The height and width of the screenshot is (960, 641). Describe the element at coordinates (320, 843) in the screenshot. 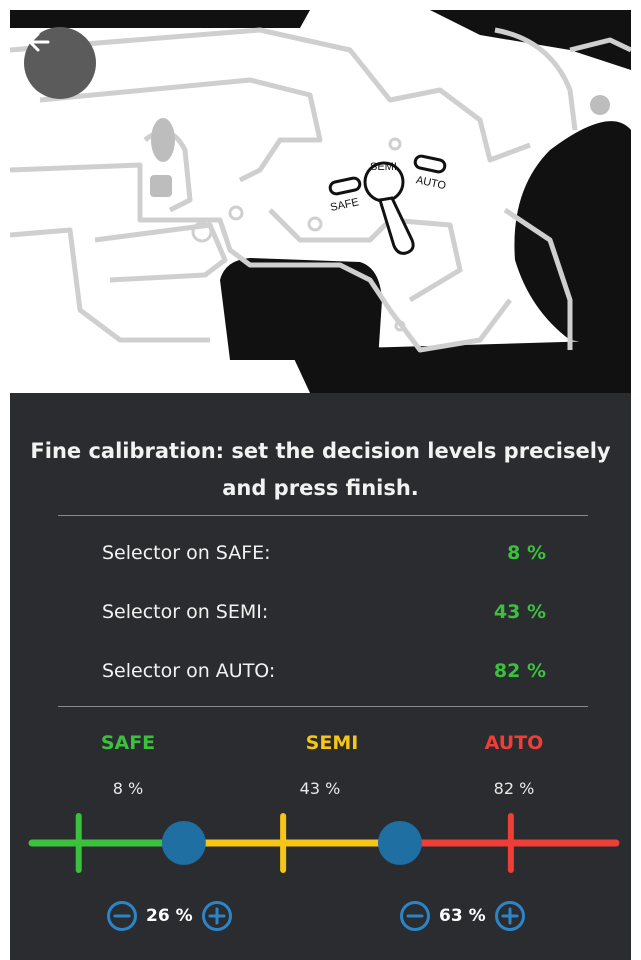

I see `threshold-slider` at that location.